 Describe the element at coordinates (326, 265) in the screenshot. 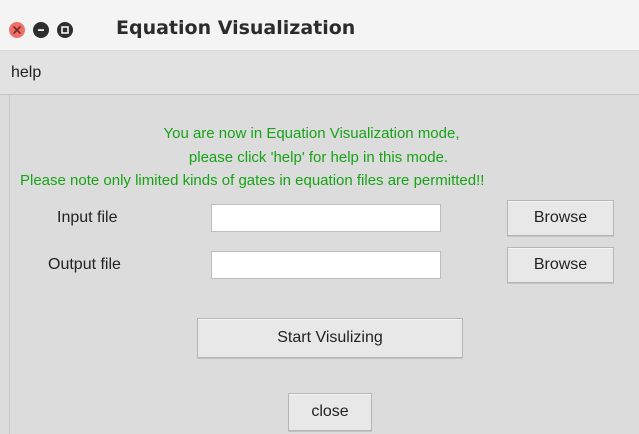

I see `output-file-field` at that location.